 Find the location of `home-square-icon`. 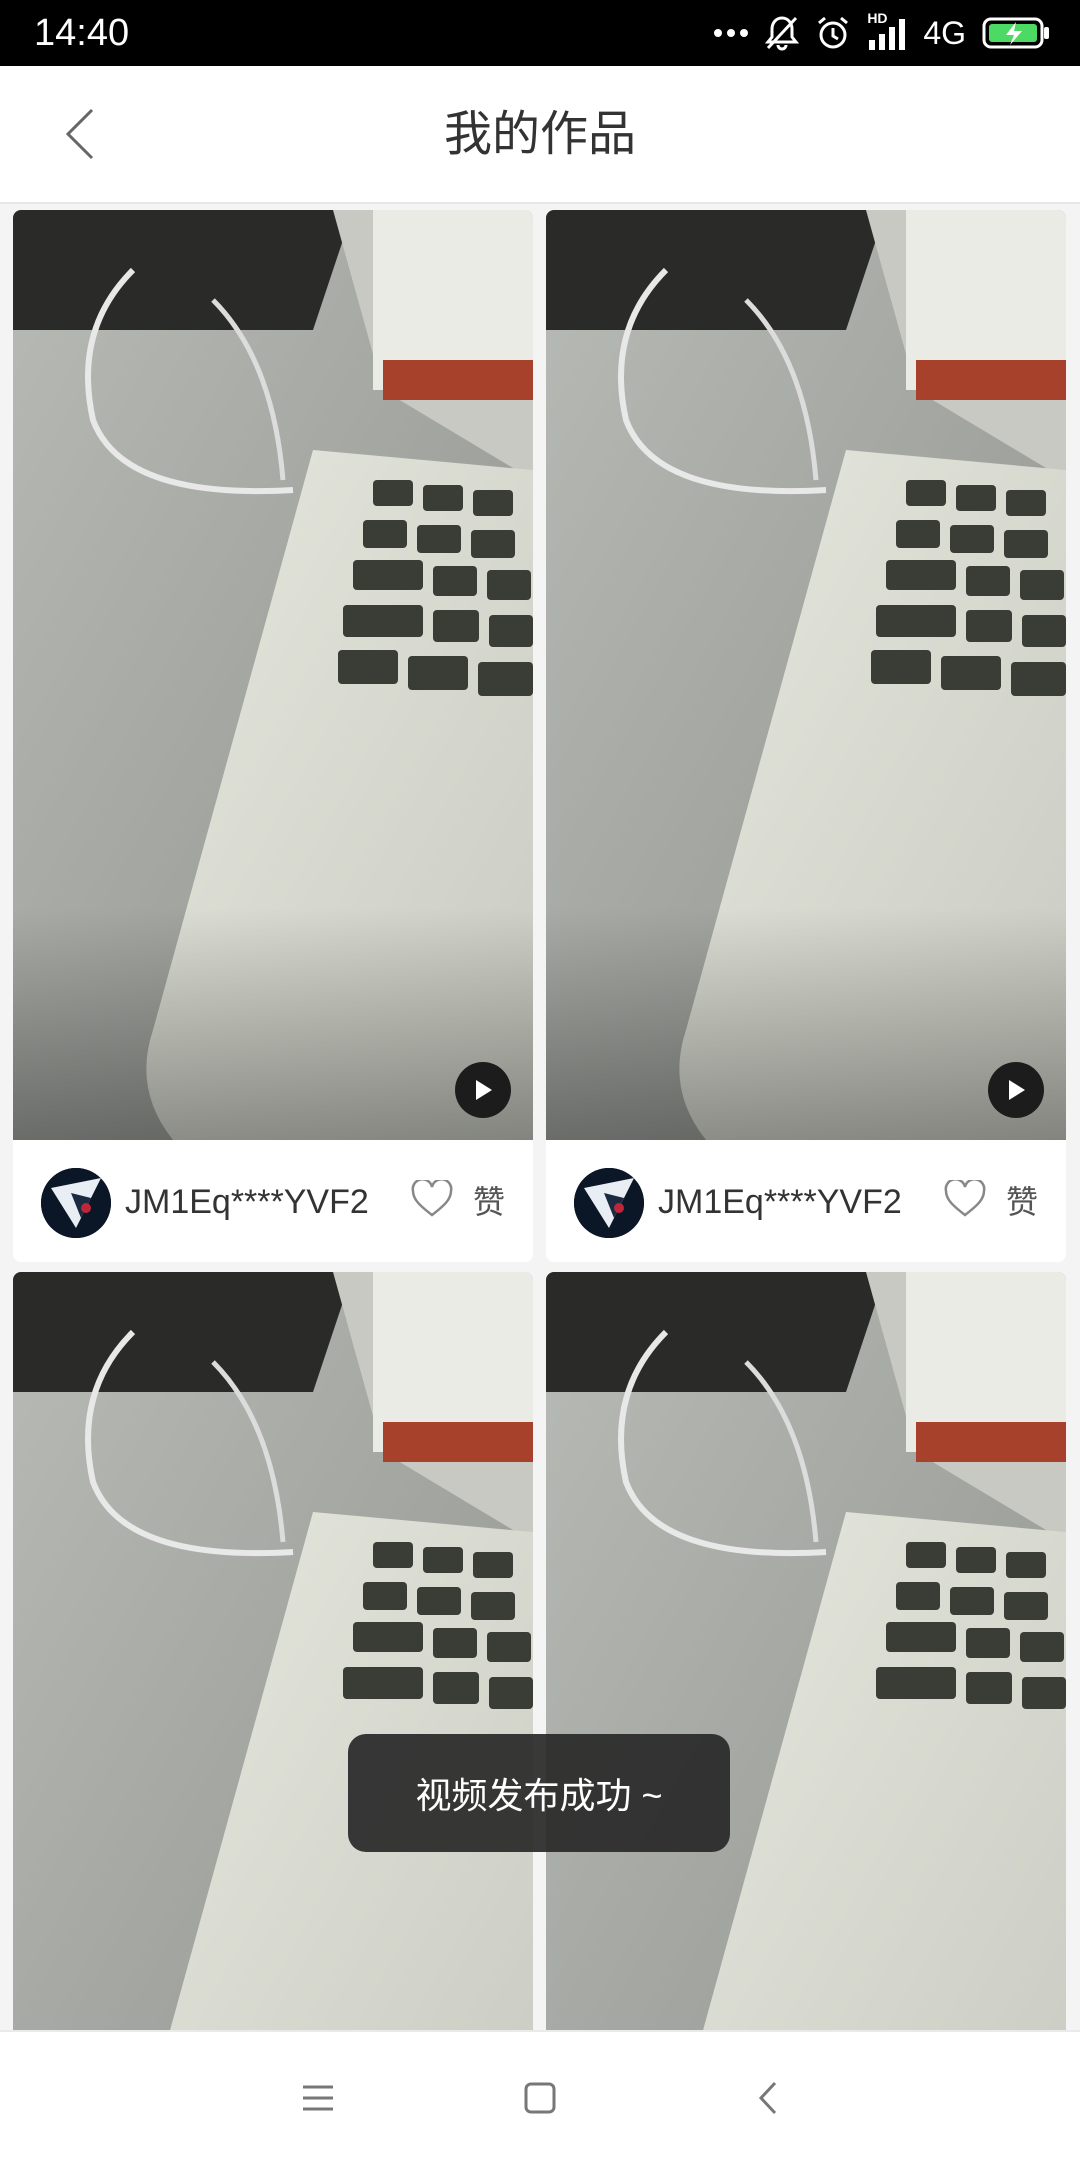

home-square-icon is located at coordinates (540, 2098).